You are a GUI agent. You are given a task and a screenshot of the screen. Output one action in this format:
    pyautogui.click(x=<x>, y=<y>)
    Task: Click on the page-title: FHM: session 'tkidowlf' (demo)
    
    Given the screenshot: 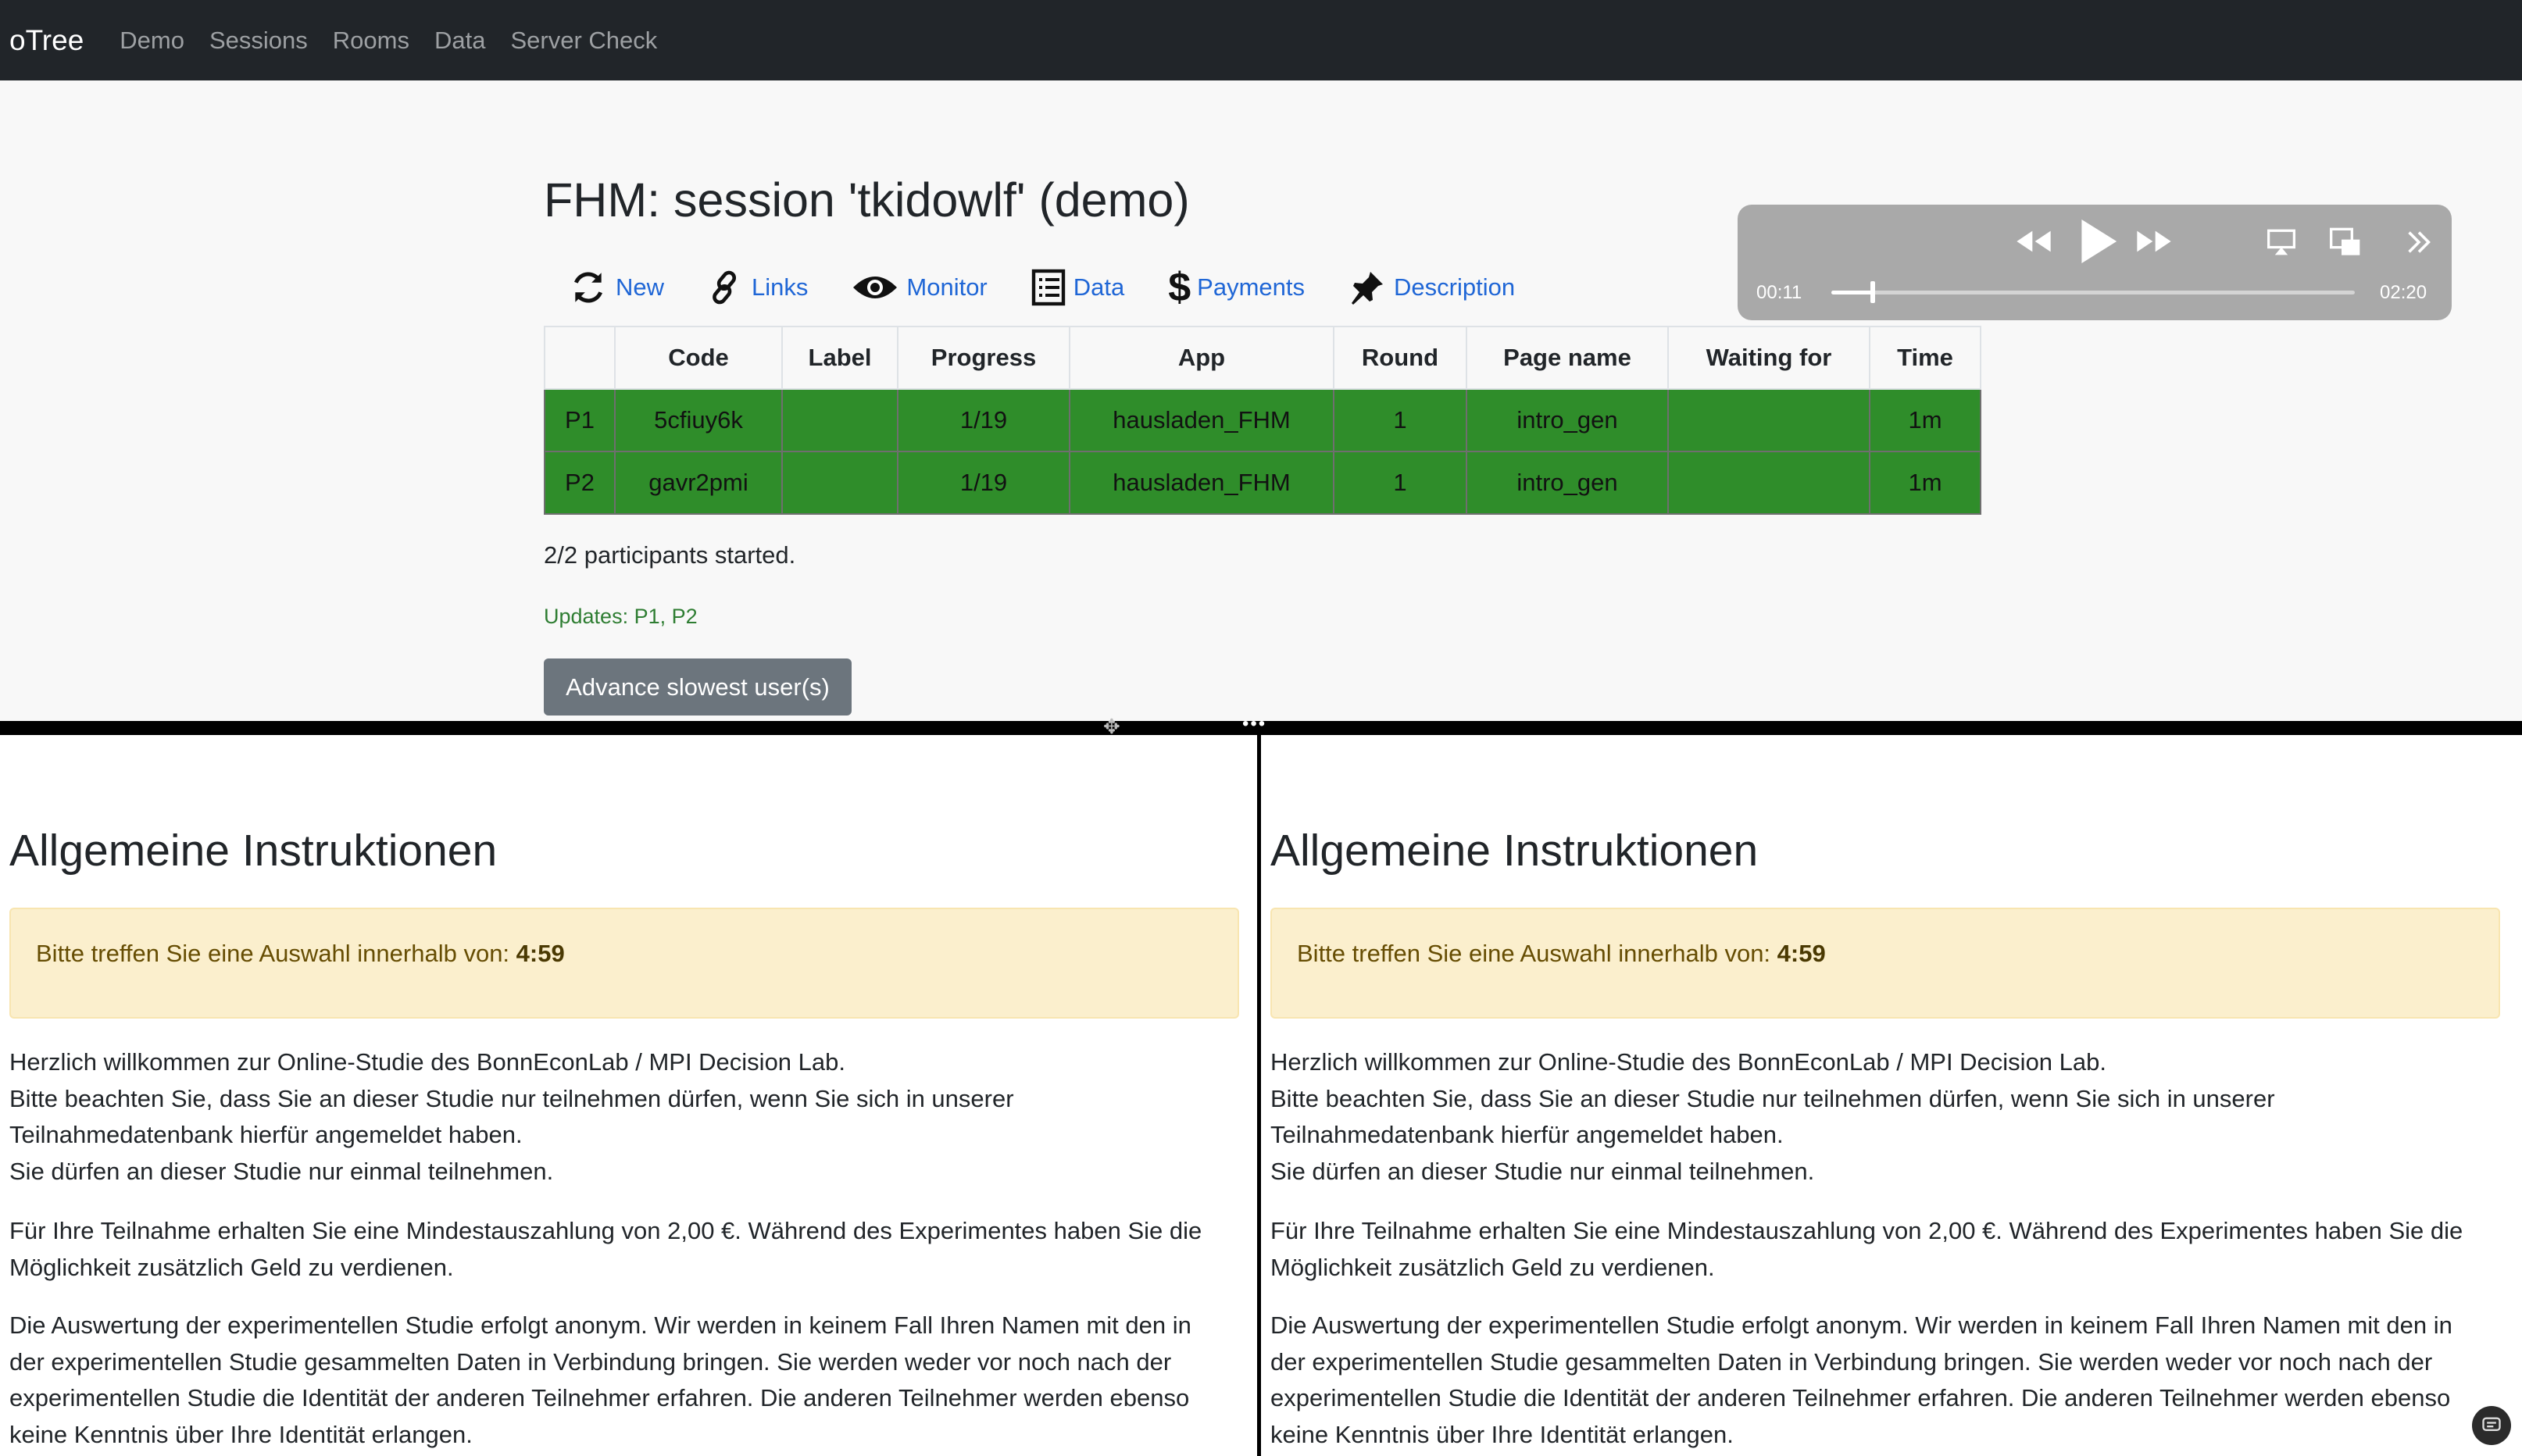 What is the action you would take?
    pyautogui.click(x=867, y=200)
    